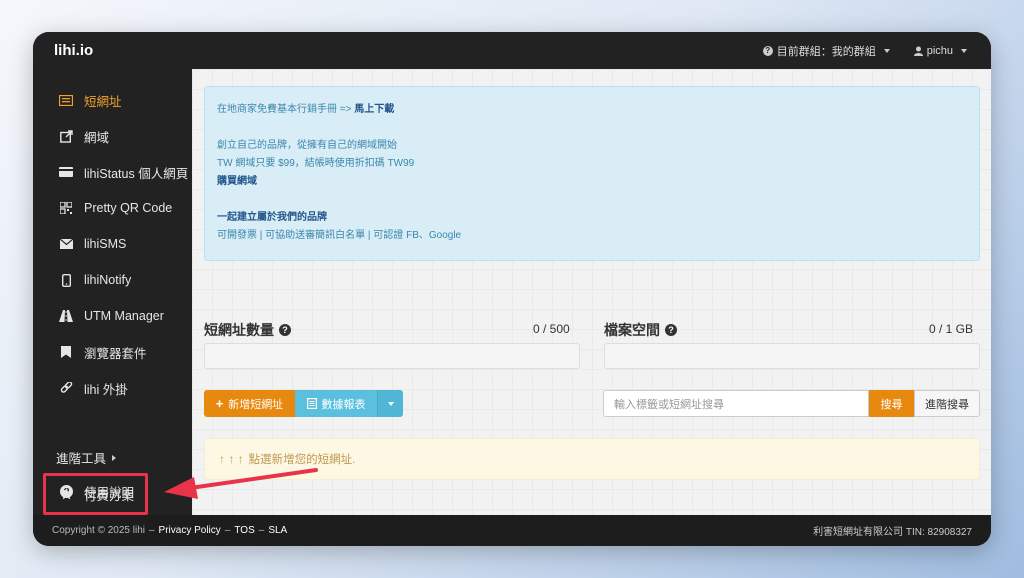 The height and width of the screenshot is (578, 1024). I want to click on sidebar-item-plugins: lihi 外掛, so click(112, 388).